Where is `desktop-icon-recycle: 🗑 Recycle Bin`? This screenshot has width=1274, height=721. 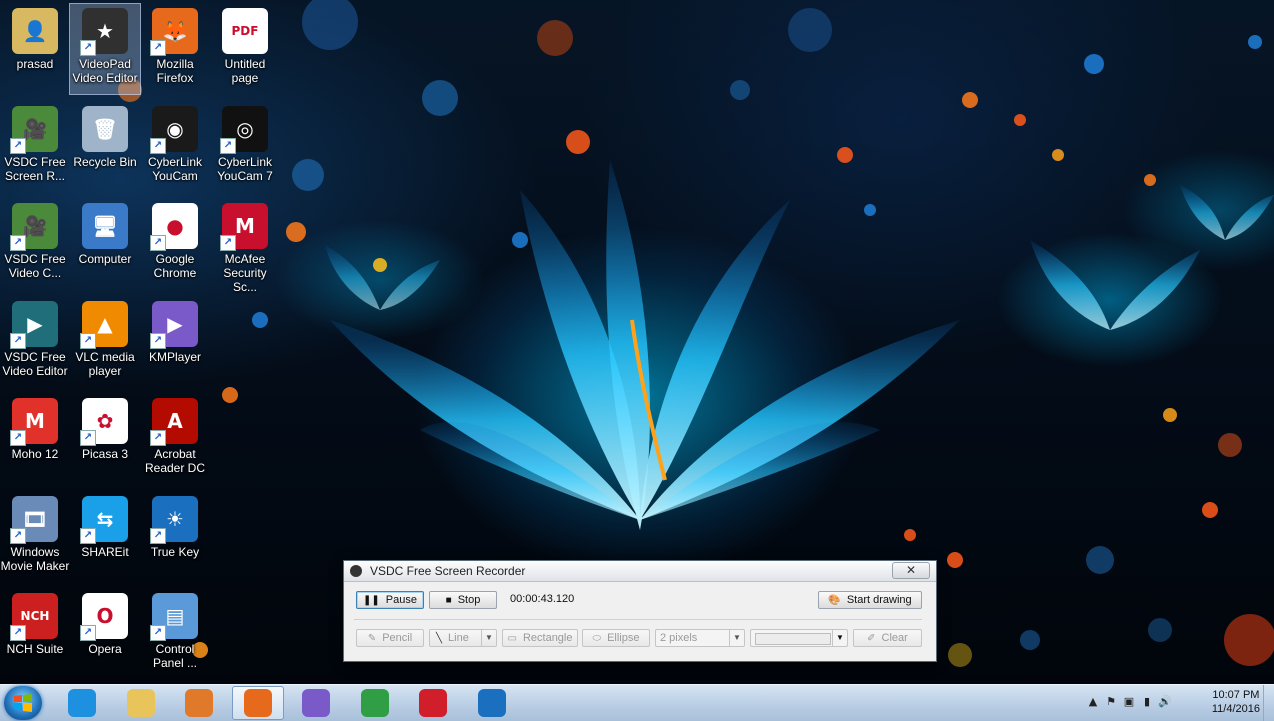 desktop-icon-recycle: 🗑 Recycle Bin is located at coordinates (105, 147).